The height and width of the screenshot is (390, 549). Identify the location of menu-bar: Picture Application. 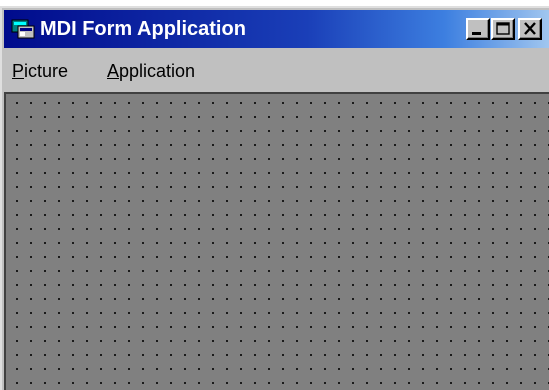
(276, 70).